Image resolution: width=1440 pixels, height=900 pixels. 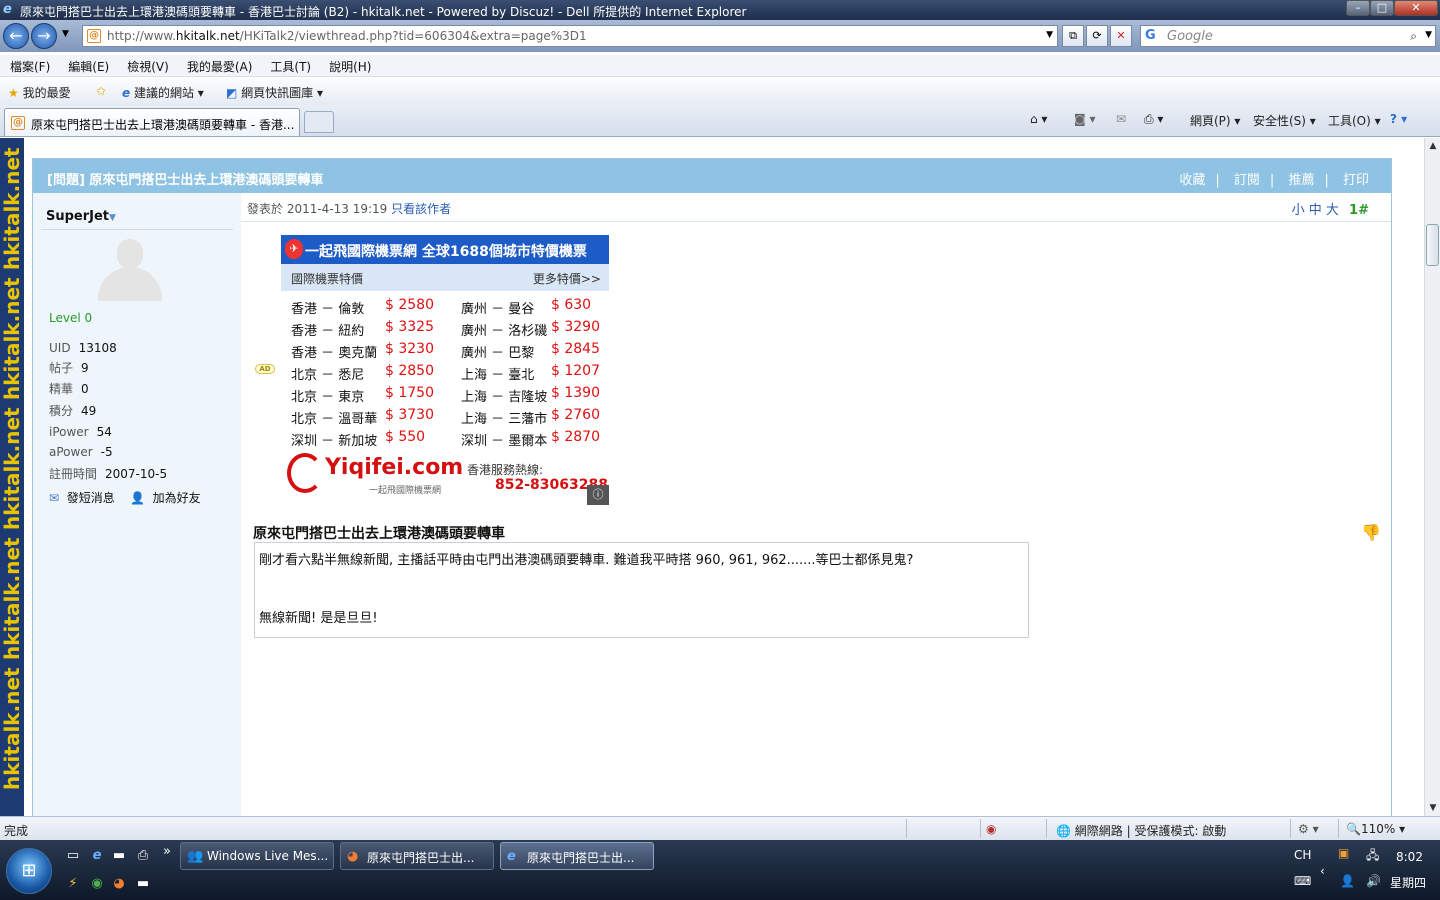 I want to click on network-icon: 🖧, so click(x=1372, y=856).